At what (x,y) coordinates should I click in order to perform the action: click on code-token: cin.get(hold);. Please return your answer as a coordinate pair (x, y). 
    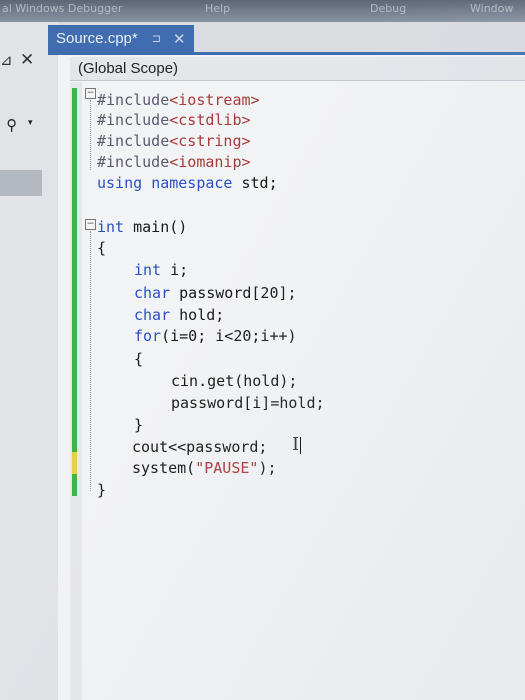
    Looking at the image, I should click on (234, 381).